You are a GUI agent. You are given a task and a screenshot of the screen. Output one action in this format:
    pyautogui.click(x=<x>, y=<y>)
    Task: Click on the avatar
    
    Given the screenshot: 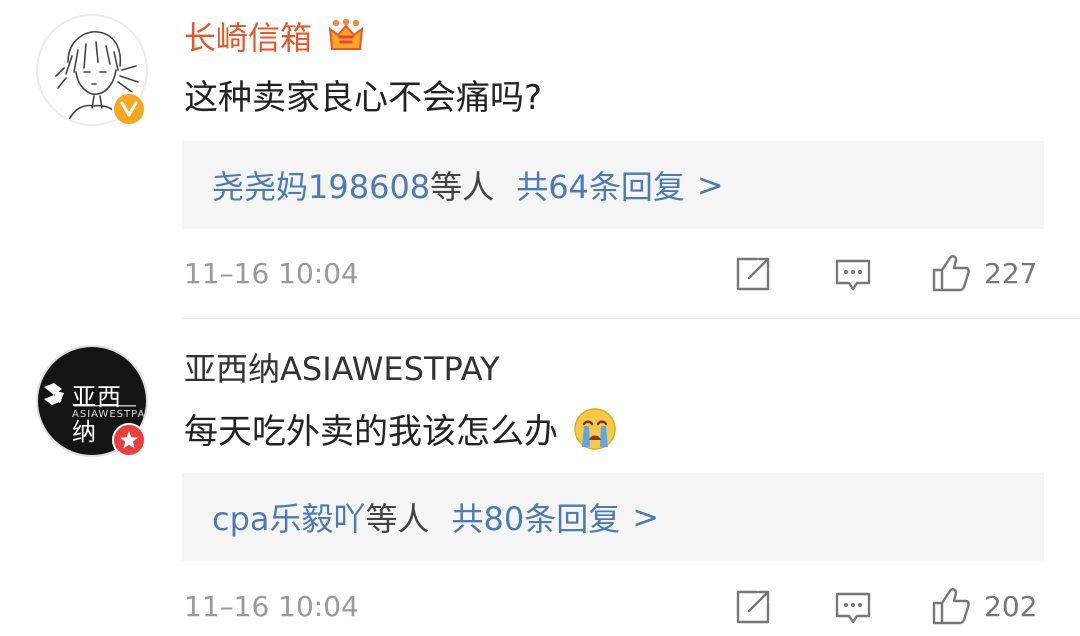 What is the action you would take?
    pyautogui.click(x=92, y=70)
    